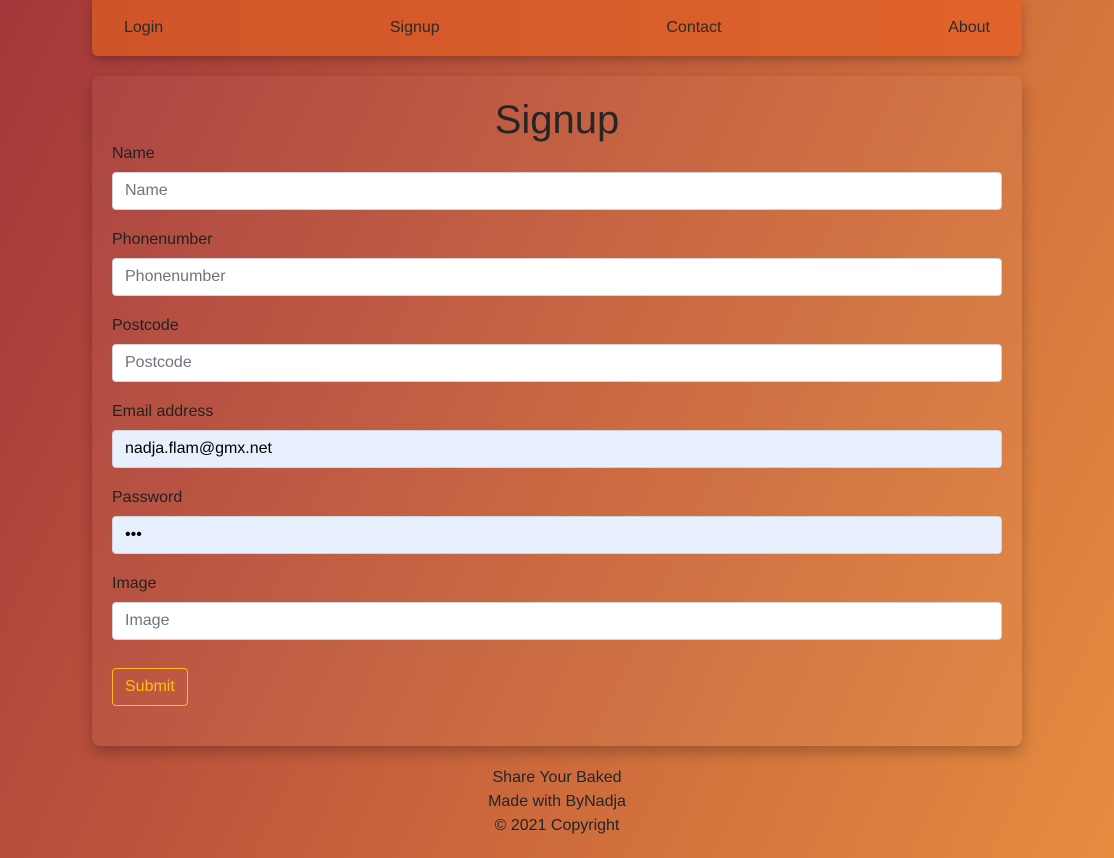 The image size is (1114, 858). What do you see at coordinates (415, 28) in the screenshot?
I see `nav-link-signup: Signup` at bounding box center [415, 28].